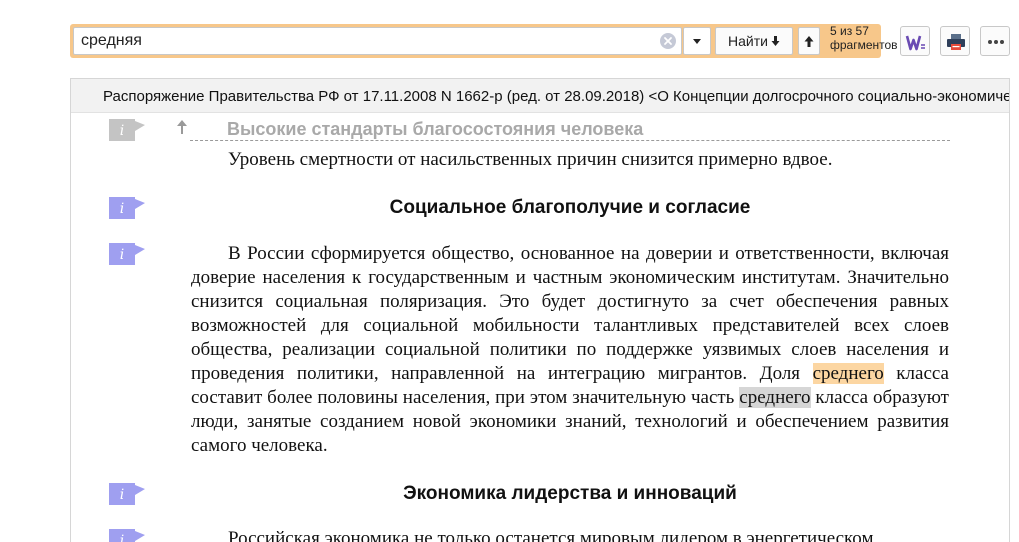 This screenshot has height=542, width=1019. I want to click on find-button: Найти, so click(754, 41).